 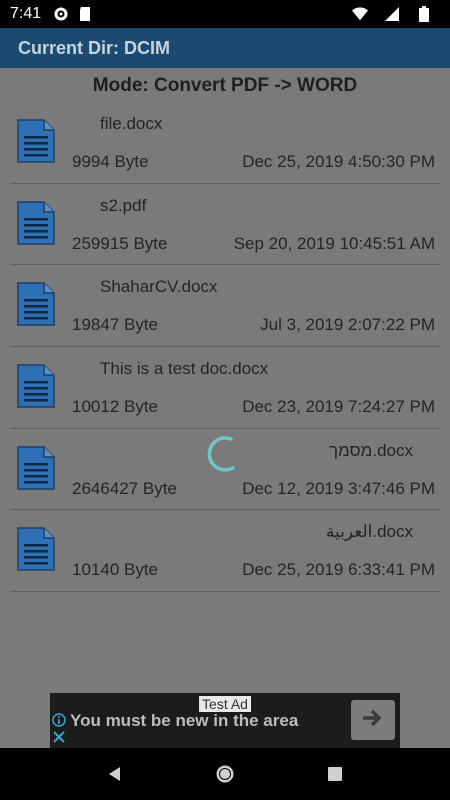 What do you see at coordinates (61, 14) in the screenshot?
I see `settings-icon` at bounding box center [61, 14].